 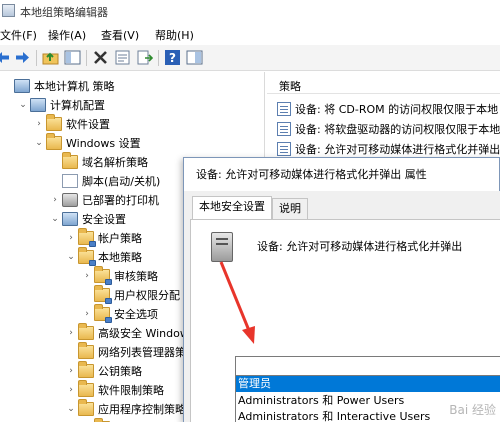 I want to click on setting-name-label: 设备: 允许对可移动媒体进行格式化并弹出, so click(x=360, y=246).